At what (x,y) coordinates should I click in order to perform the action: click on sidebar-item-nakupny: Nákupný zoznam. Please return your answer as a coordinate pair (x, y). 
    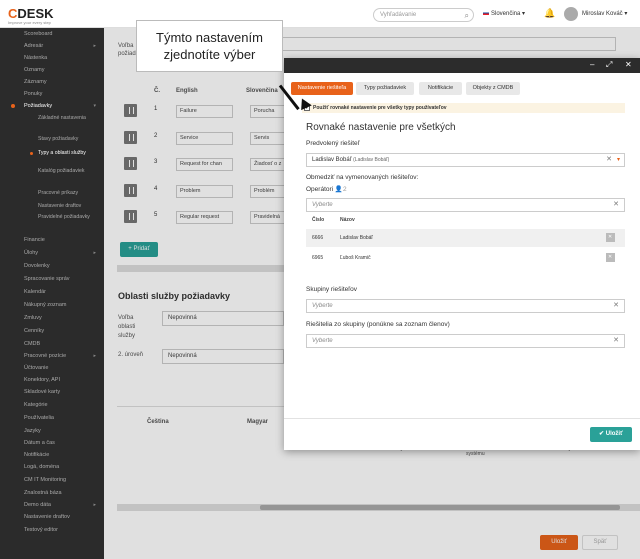
    Looking at the image, I should click on (52, 305).